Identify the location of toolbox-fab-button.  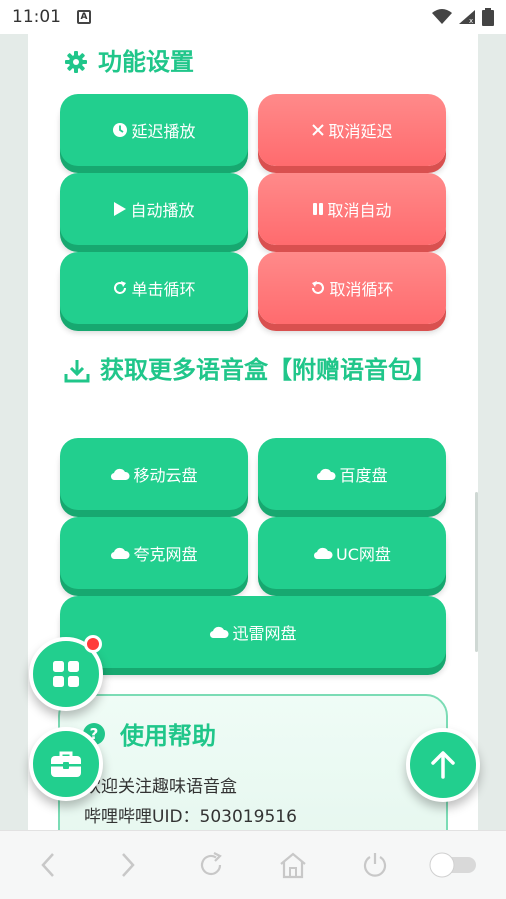
(66, 764).